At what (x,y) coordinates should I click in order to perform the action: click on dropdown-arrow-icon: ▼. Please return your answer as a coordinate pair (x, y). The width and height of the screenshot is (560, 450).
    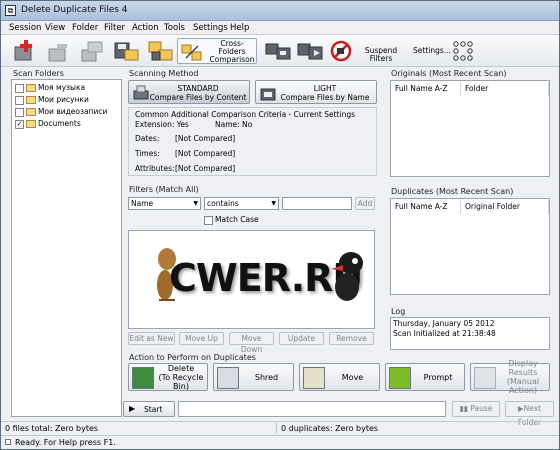
    Looking at the image, I should click on (195, 203).